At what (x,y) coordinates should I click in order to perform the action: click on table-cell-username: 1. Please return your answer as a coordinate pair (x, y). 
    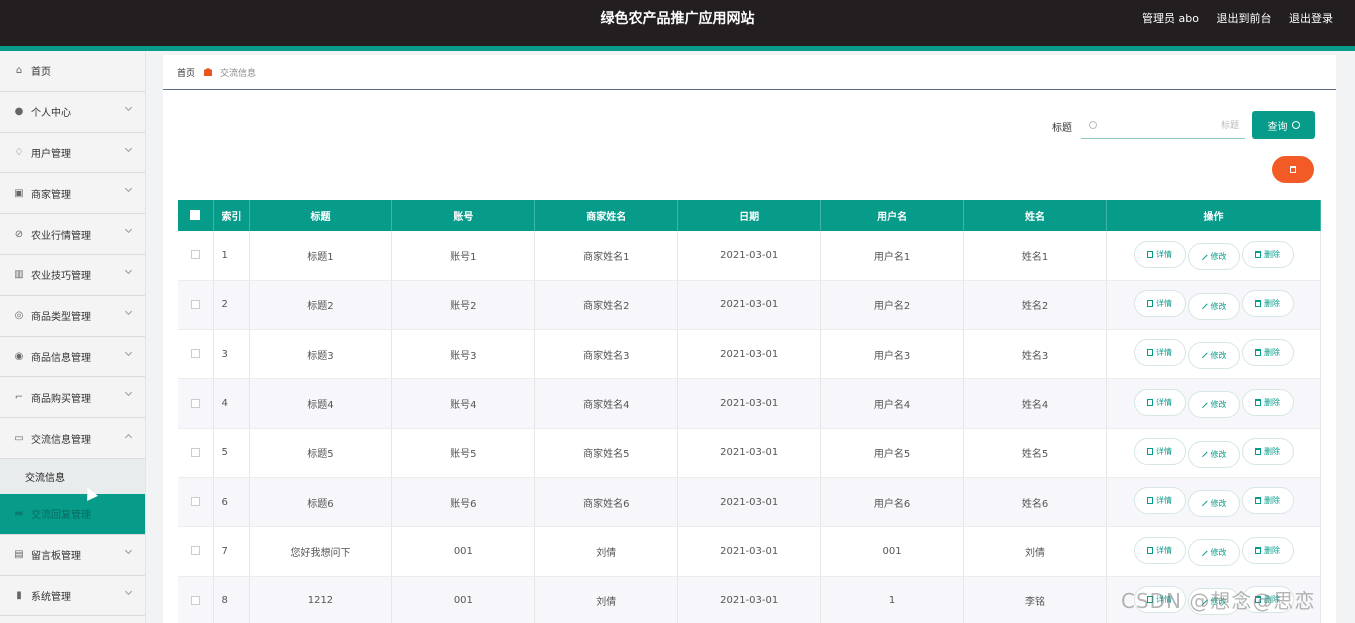
    Looking at the image, I should click on (892, 599).